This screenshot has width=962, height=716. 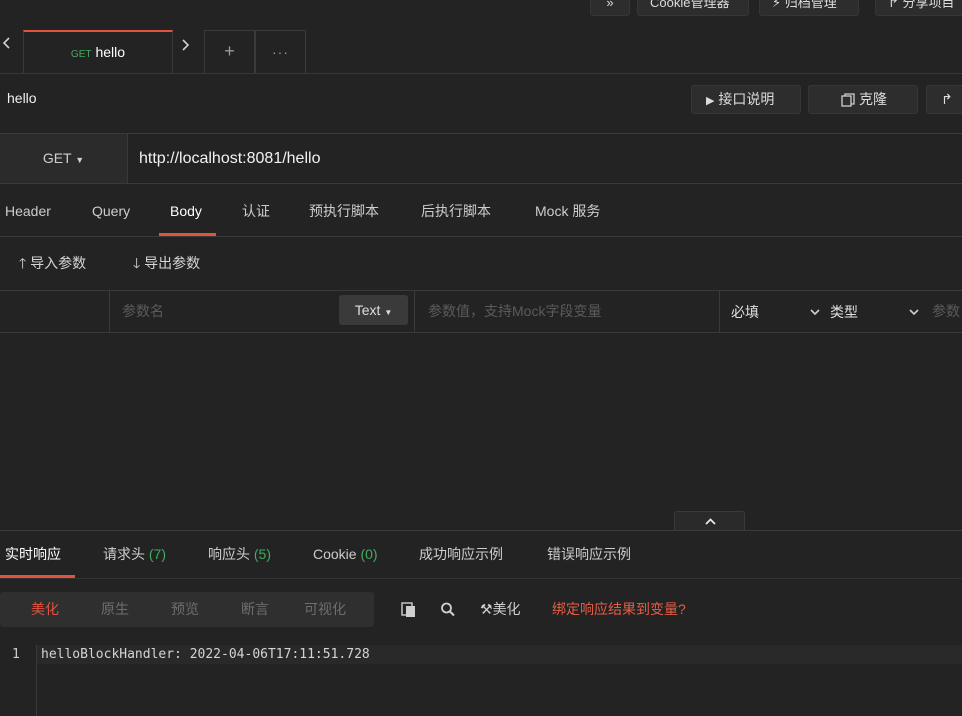 What do you see at coordinates (947, 99) in the screenshot?
I see `share-arrow-icon: ↱` at bounding box center [947, 99].